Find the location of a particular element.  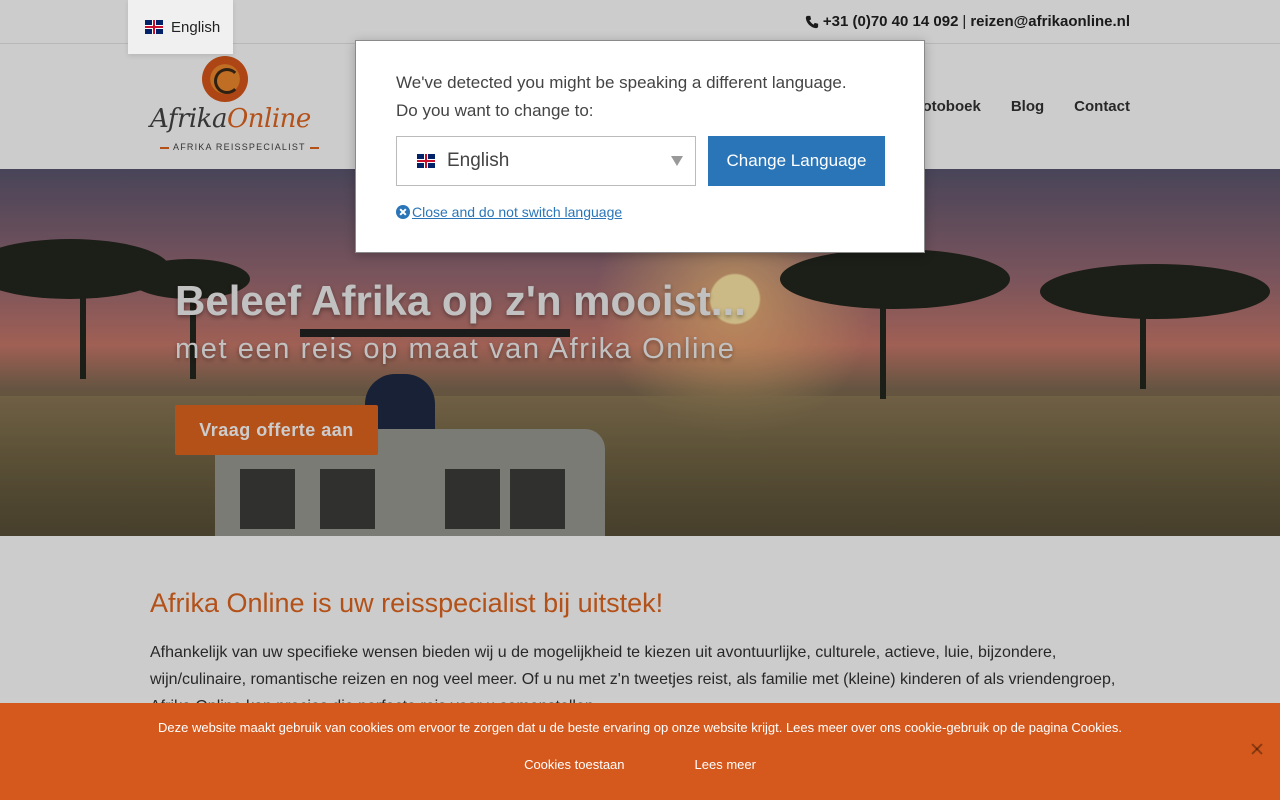

nav-item-blog: Blog is located at coordinates (1027, 106).